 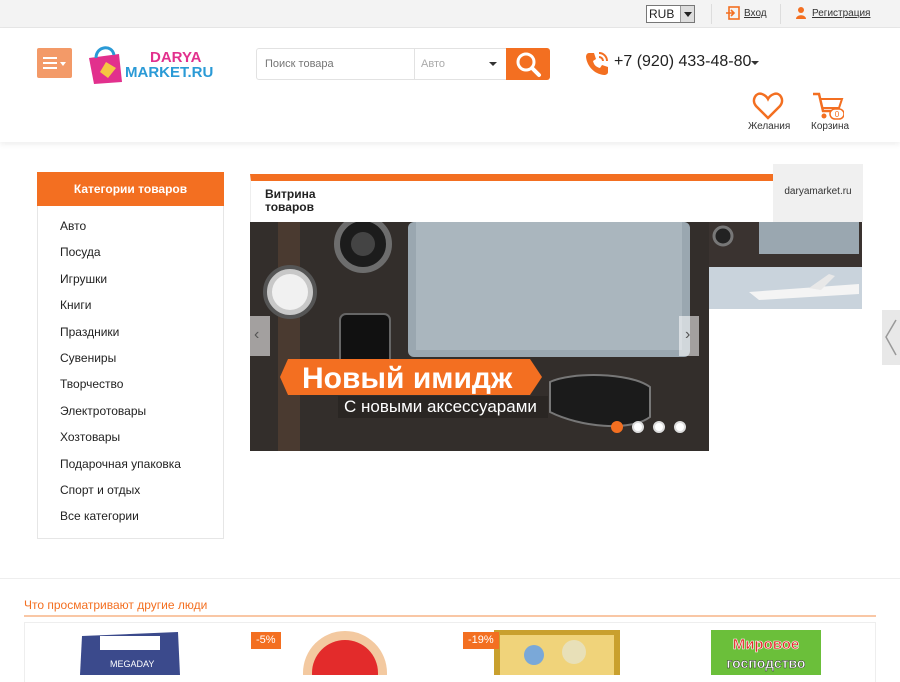 What do you see at coordinates (651, 428) in the screenshot?
I see `slider-dots` at bounding box center [651, 428].